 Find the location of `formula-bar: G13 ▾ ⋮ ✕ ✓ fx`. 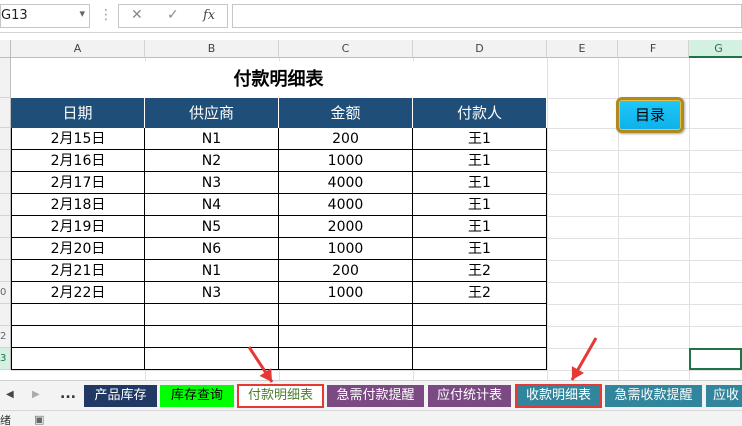

formula-bar: G13 ▾ ⋮ ✕ ✓ fx is located at coordinates (371, 16).